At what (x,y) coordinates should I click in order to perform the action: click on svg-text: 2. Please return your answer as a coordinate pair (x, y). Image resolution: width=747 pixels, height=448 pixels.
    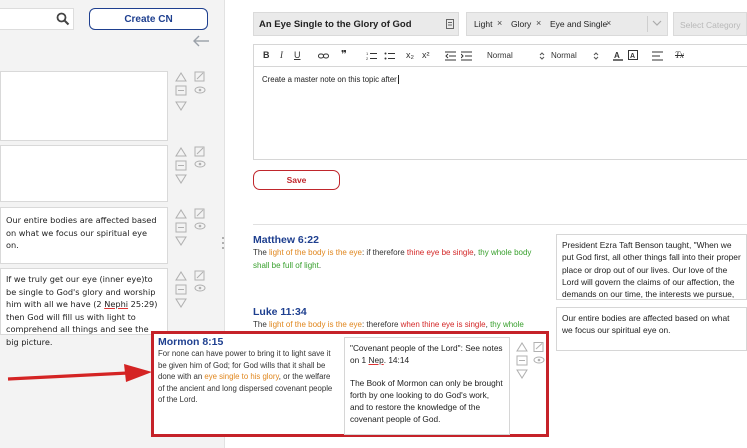
    Looking at the image, I should click on (367, 58).